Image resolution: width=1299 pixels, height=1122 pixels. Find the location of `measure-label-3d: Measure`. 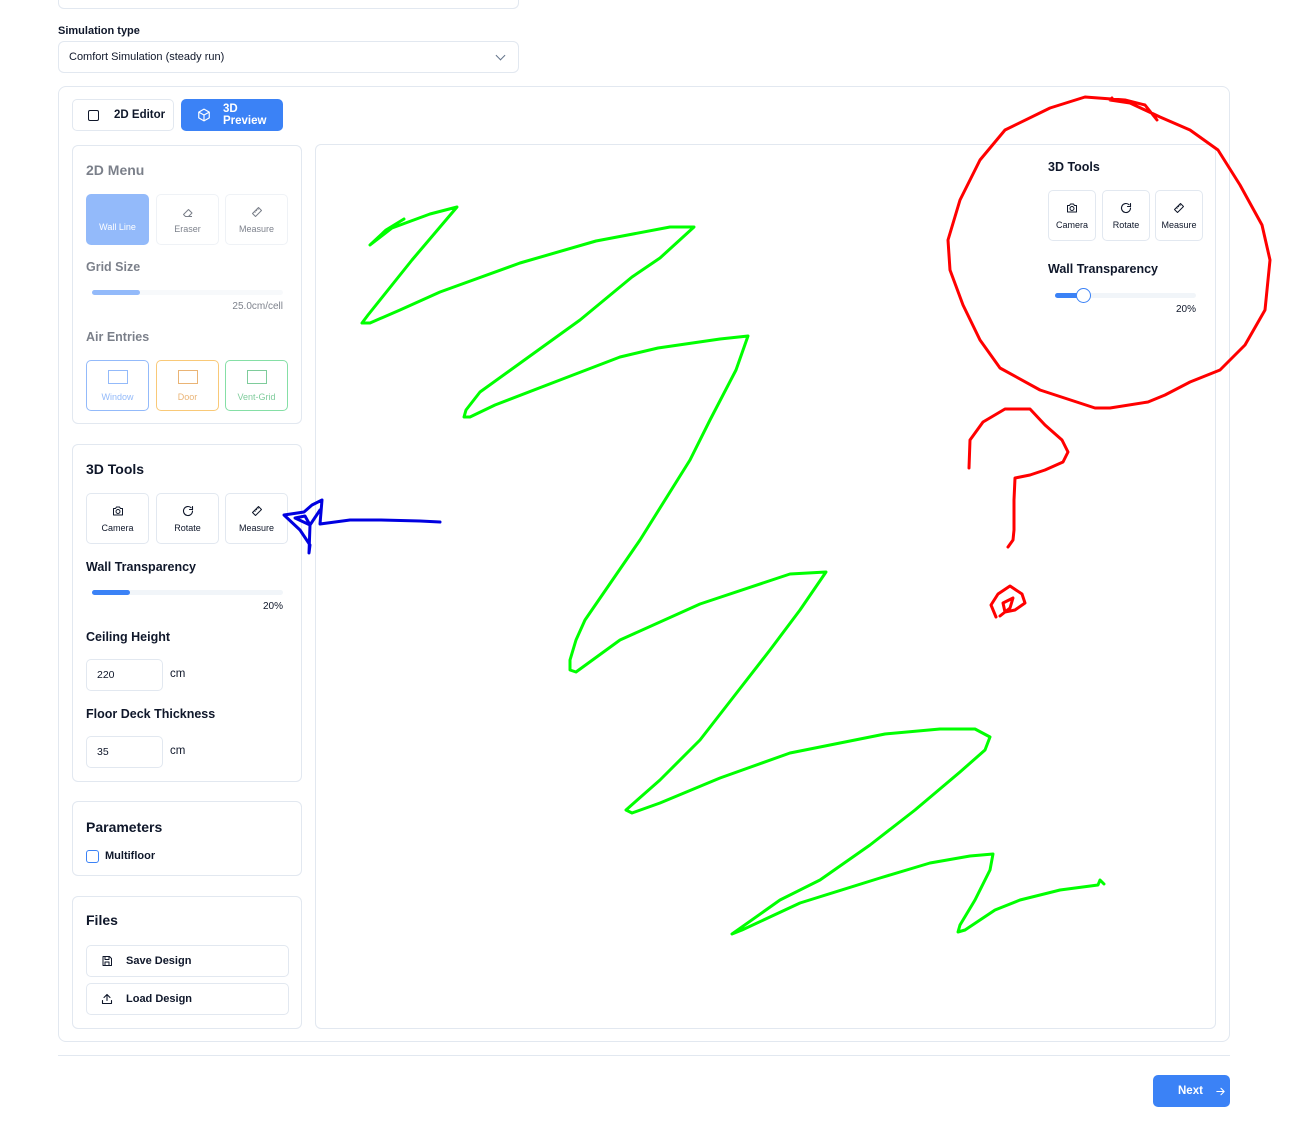

measure-label-3d: Measure is located at coordinates (256, 527).